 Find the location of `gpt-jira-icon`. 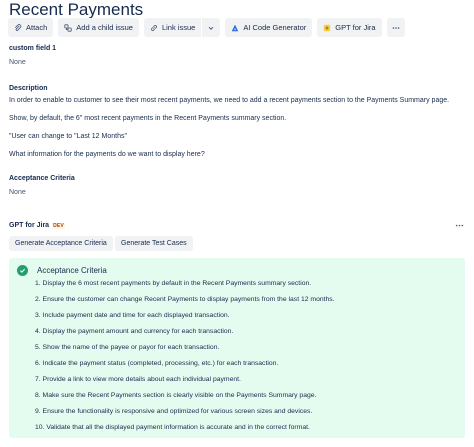

gpt-jira-icon is located at coordinates (327, 27).